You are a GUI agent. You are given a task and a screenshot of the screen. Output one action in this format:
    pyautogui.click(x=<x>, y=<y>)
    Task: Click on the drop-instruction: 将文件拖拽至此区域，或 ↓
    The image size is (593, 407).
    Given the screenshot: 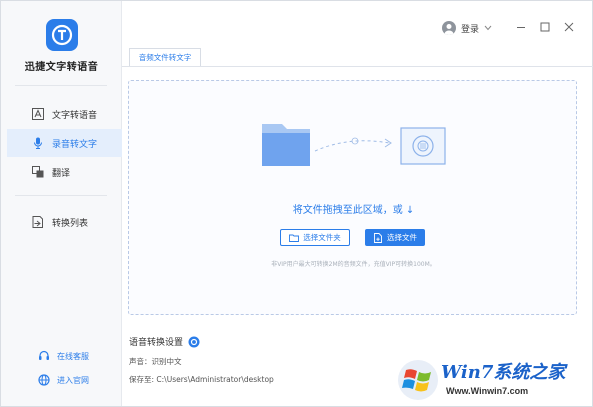 What is the action you would take?
    pyautogui.click(x=353, y=210)
    